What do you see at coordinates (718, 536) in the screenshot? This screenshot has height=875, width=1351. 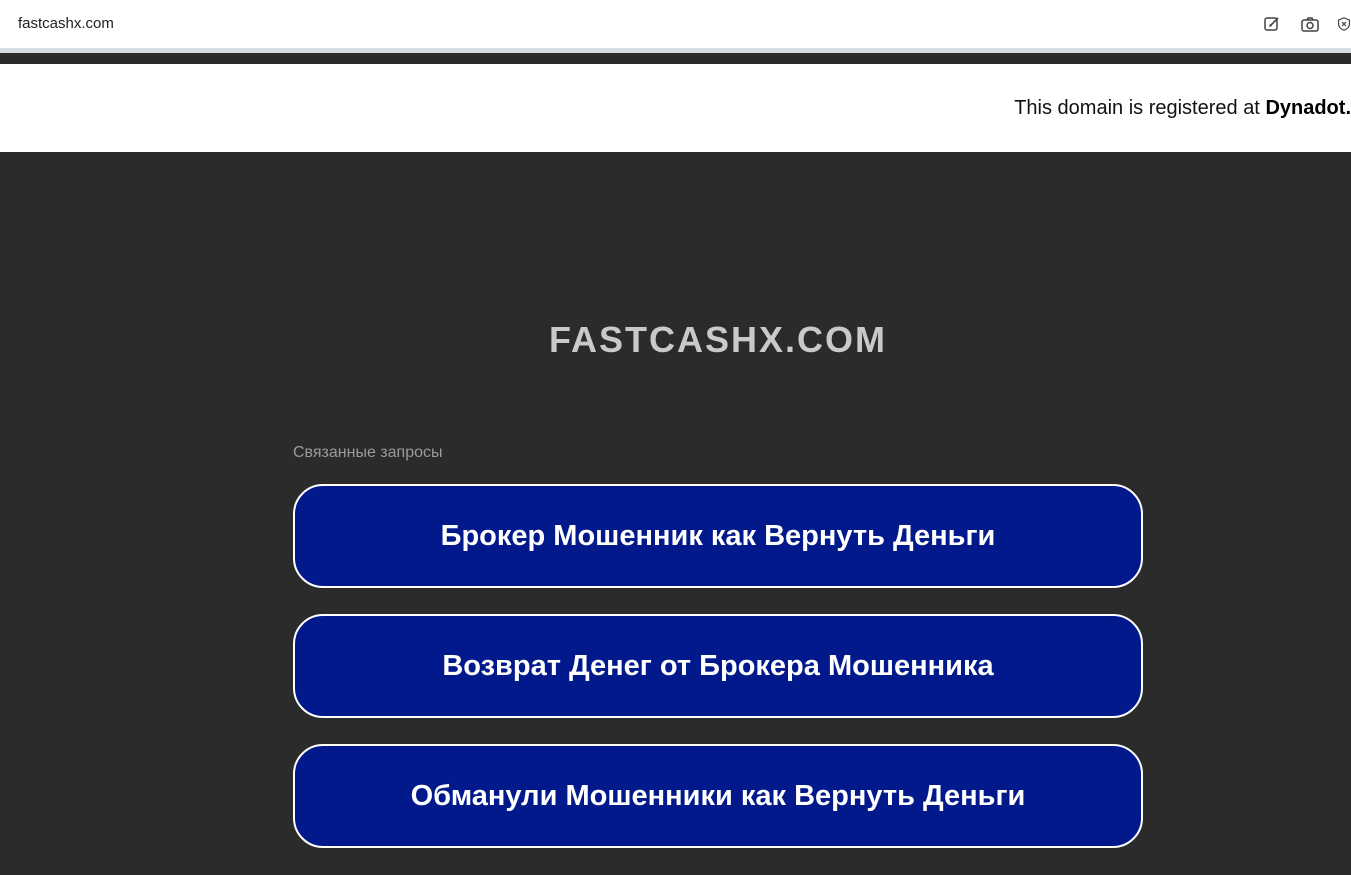 I see `related-link-button: Брокер Мошенник как Вернуть Деньги` at bounding box center [718, 536].